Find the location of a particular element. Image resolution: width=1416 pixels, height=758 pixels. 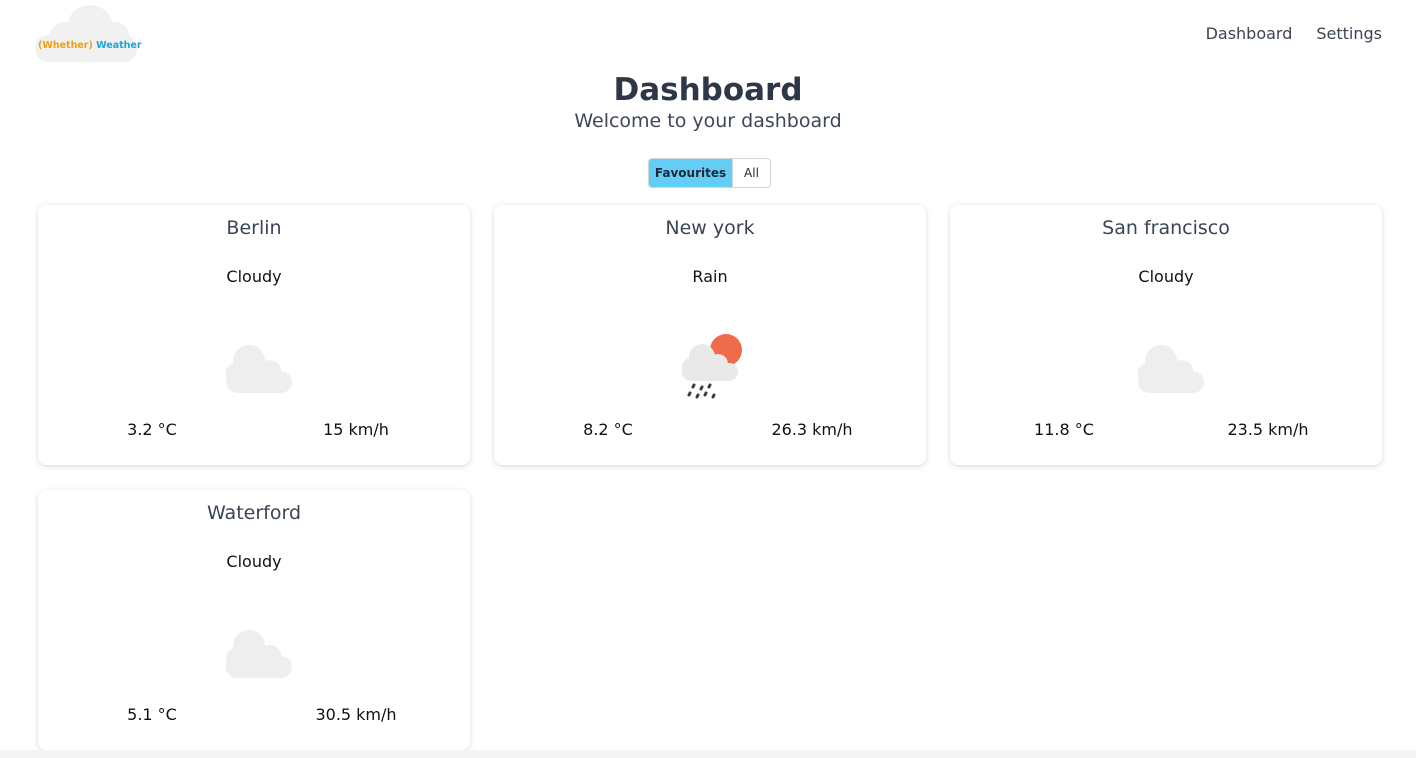

app-logo: (Whether) Weather is located at coordinates (87, 33).